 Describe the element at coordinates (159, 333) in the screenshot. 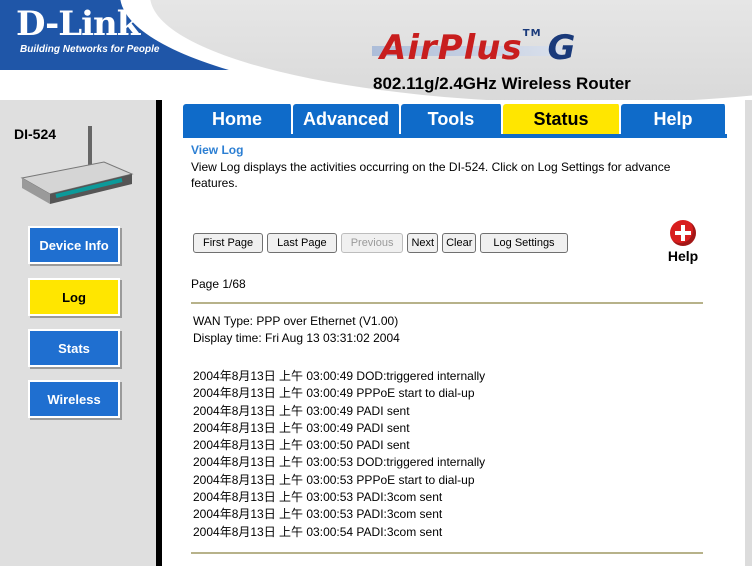

I see `sidebar-divider` at that location.